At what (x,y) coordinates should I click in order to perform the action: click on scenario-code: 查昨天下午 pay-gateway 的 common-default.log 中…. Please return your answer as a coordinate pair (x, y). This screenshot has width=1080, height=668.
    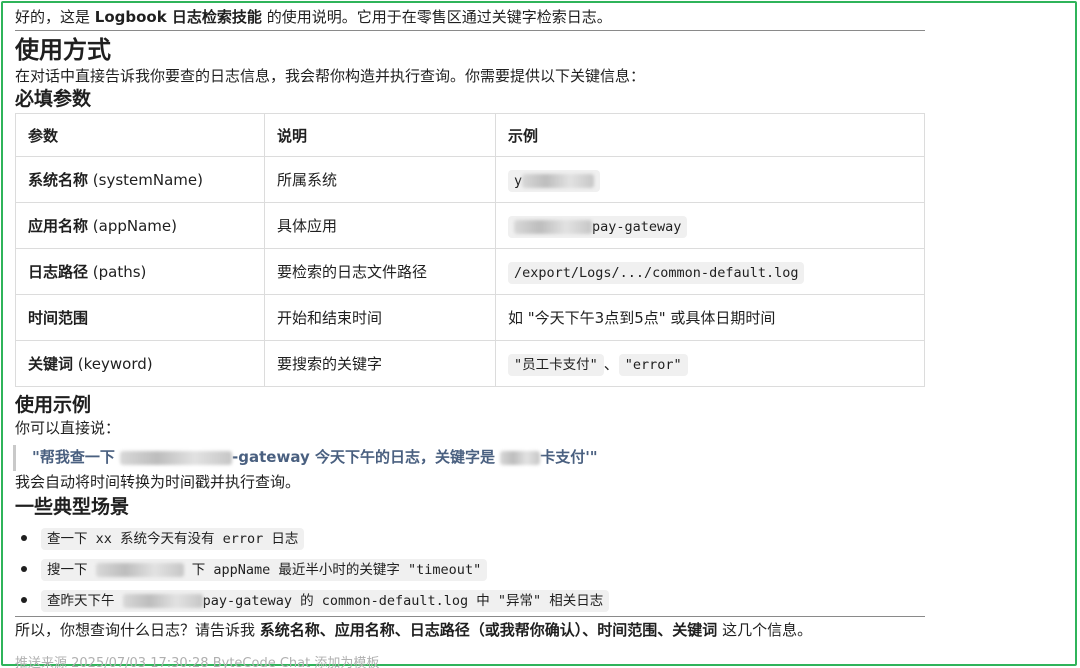
    Looking at the image, I should click on (325, 601).